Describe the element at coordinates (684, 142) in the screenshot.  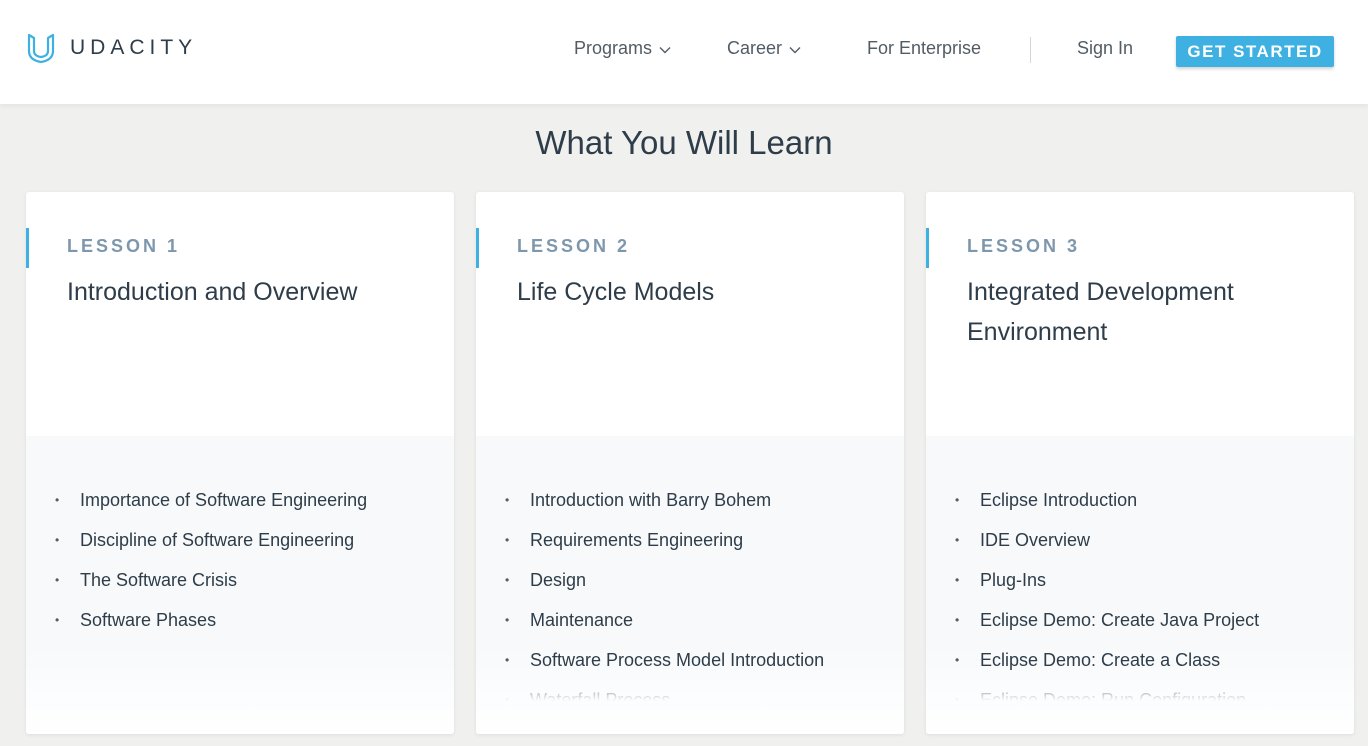
I see `section-title: What You Will Learn` at that location.